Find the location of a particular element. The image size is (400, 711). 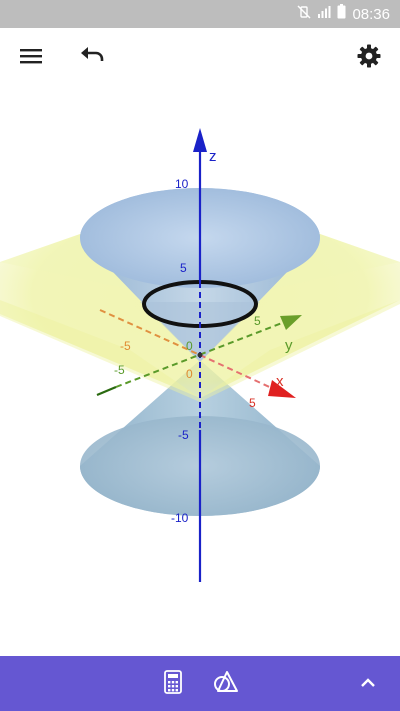

origin-point is located at coordinates (200, 355).